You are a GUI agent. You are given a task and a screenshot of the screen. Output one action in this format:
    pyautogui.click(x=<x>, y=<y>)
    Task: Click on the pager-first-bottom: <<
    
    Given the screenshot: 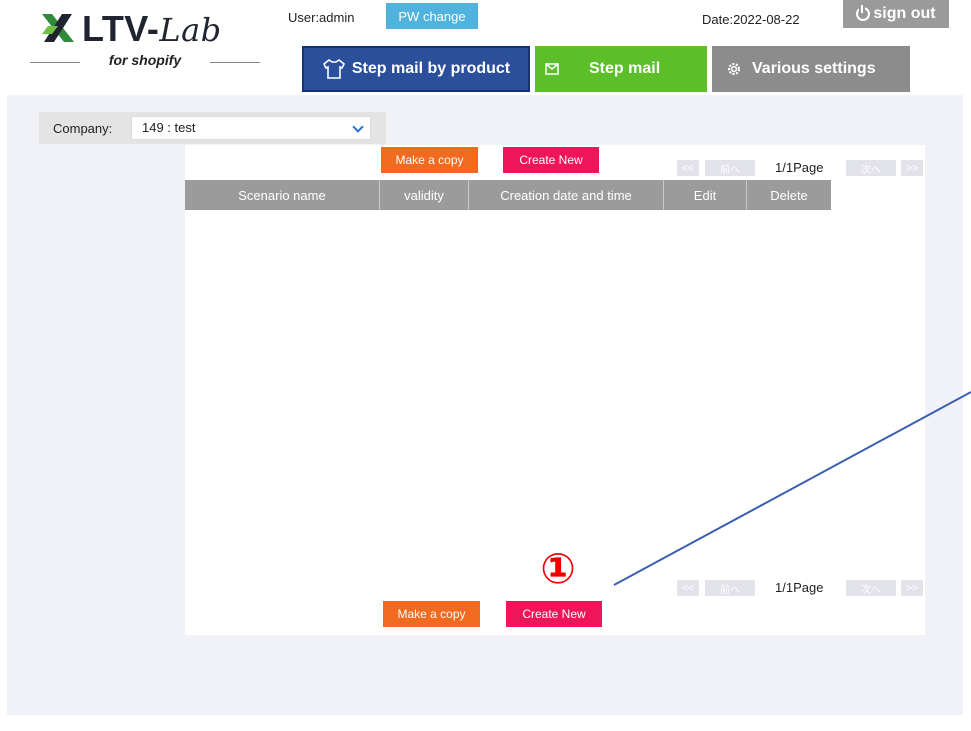 What is the action you would take?
    pyautogui.click(x=688, y=588)
    